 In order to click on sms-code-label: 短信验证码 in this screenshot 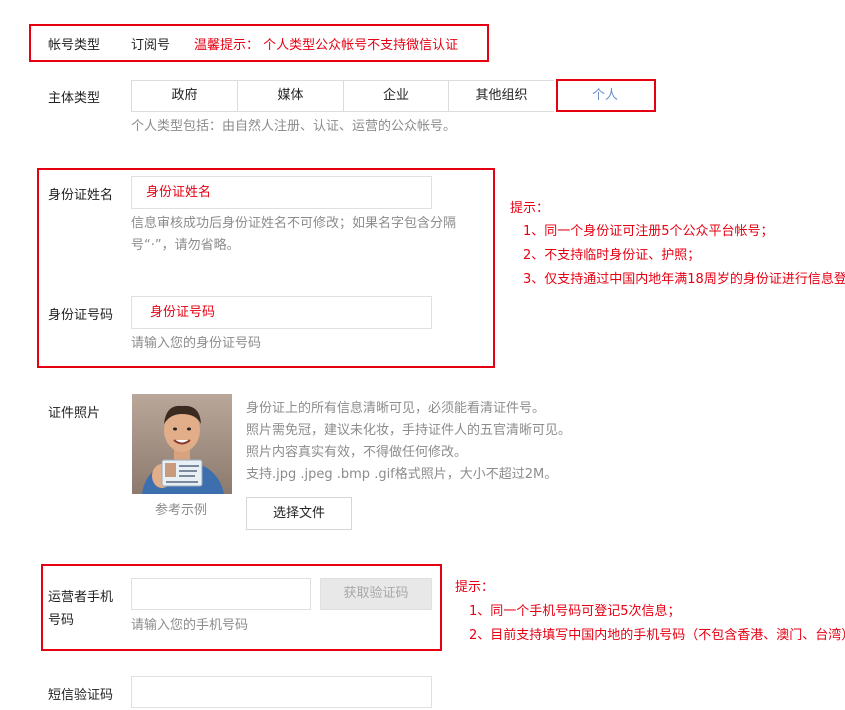, I will do `click(81, 695)`.